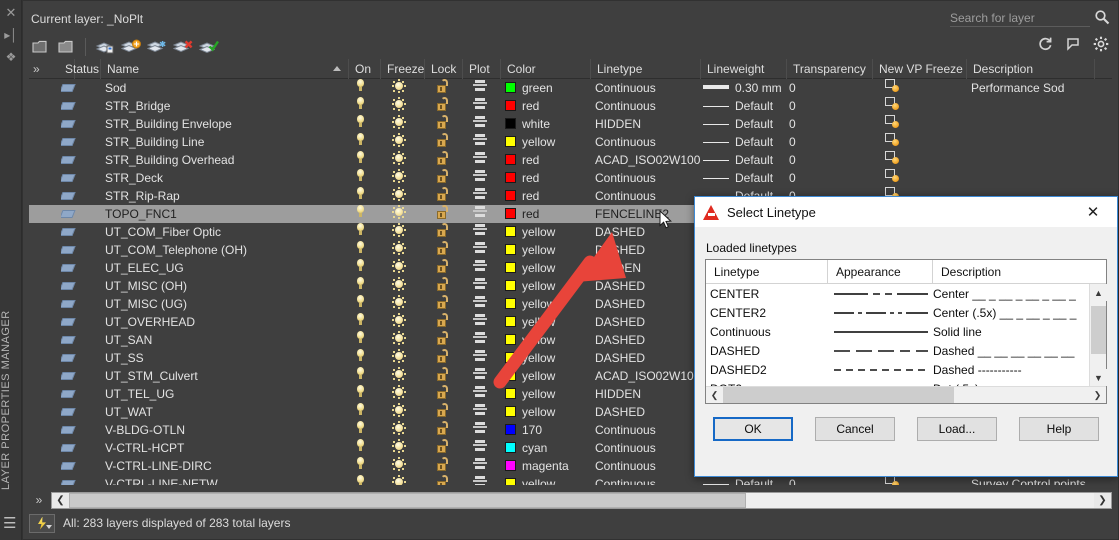  Describe the element at coordinates (225, 250) in the screenshot. I see `cell-name: UT_COM_Telephone (OH)` at that location.